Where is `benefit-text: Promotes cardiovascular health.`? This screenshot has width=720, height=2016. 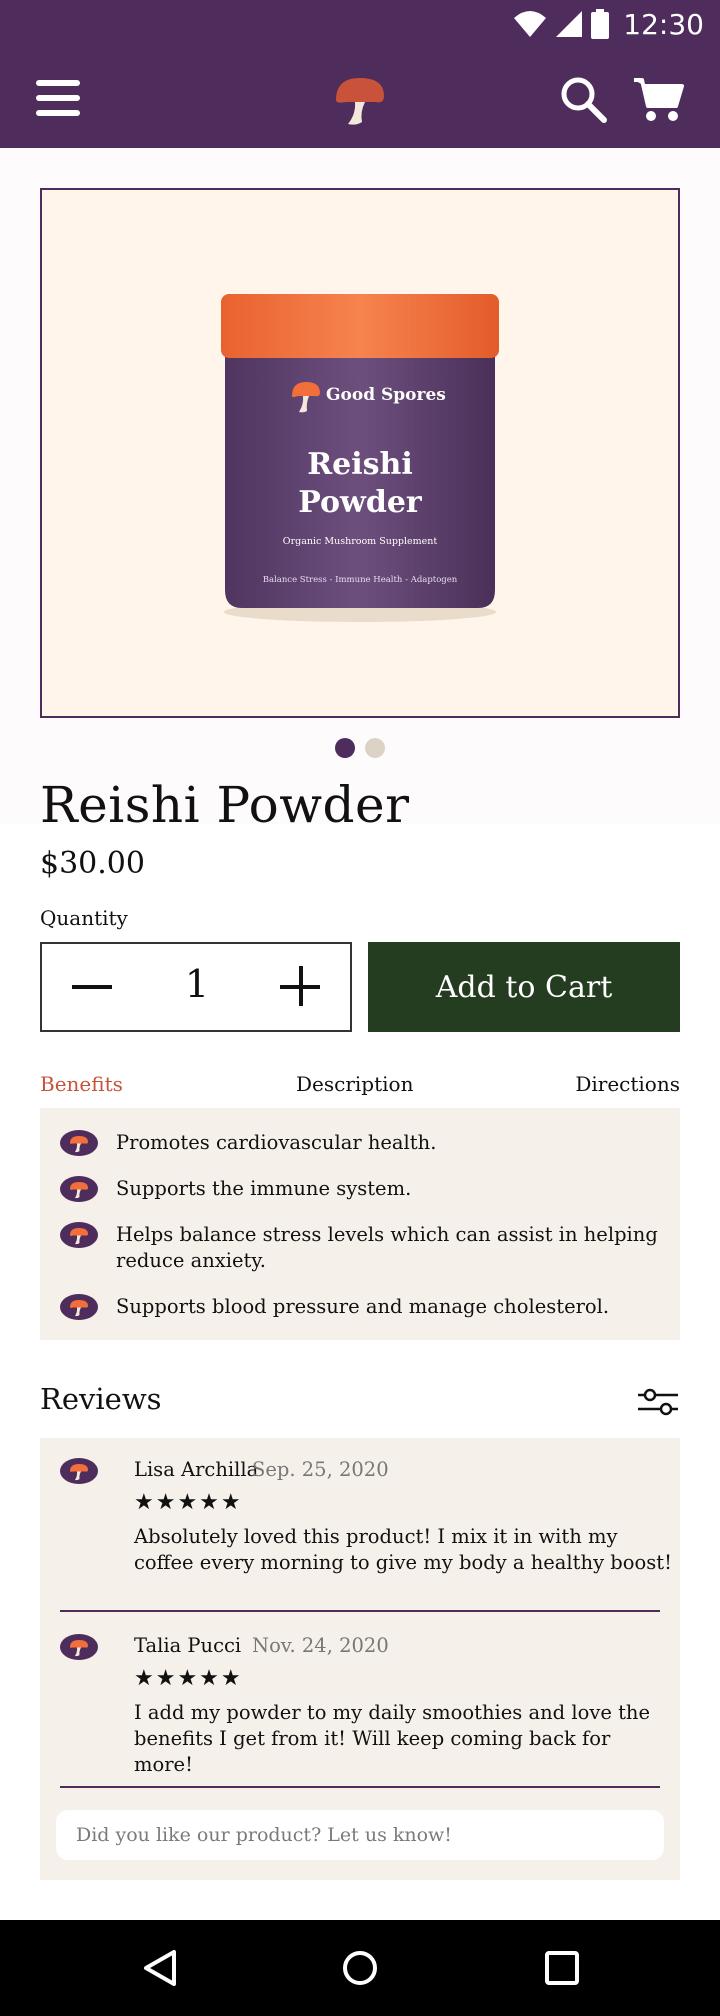 benefit-text: Promotes cardiovascular health. is located at coordinates (276, 1142).